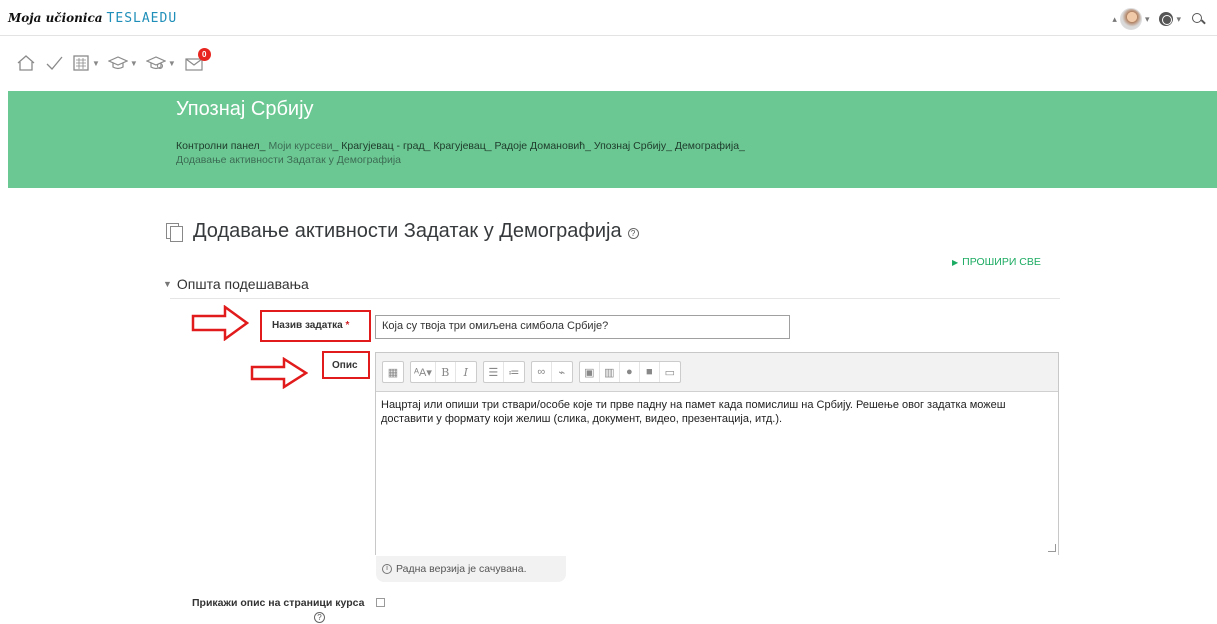 The height and width of the screenshot is (624, 1217). What do you see at coordinates (167, 284) in the screenshot?
I see `caret-down-icon: ▼` at bounding box center [167, 284].